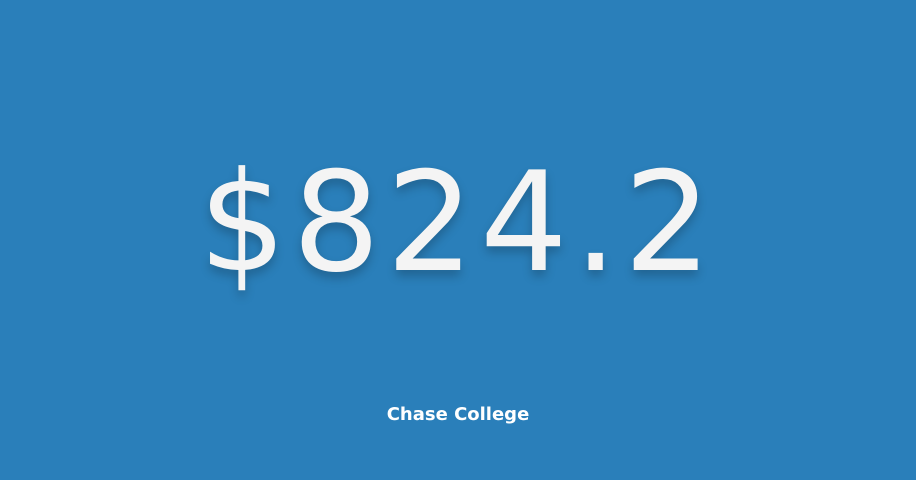  What do you see at coordinates (458, 414) in the screenshot?
I see `kpi-label: Chase College` at bounding box center [458, 414].